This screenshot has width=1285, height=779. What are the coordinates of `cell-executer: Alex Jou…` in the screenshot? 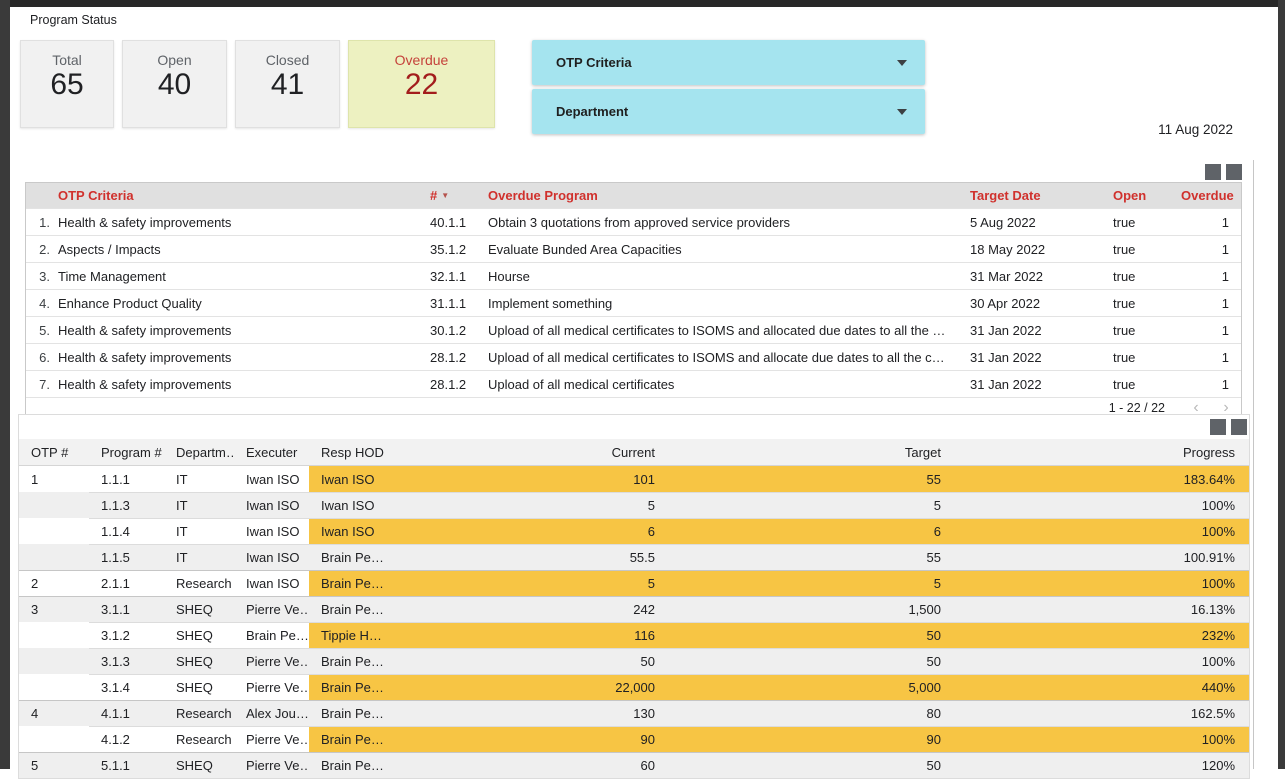 It's located at (277, 713).